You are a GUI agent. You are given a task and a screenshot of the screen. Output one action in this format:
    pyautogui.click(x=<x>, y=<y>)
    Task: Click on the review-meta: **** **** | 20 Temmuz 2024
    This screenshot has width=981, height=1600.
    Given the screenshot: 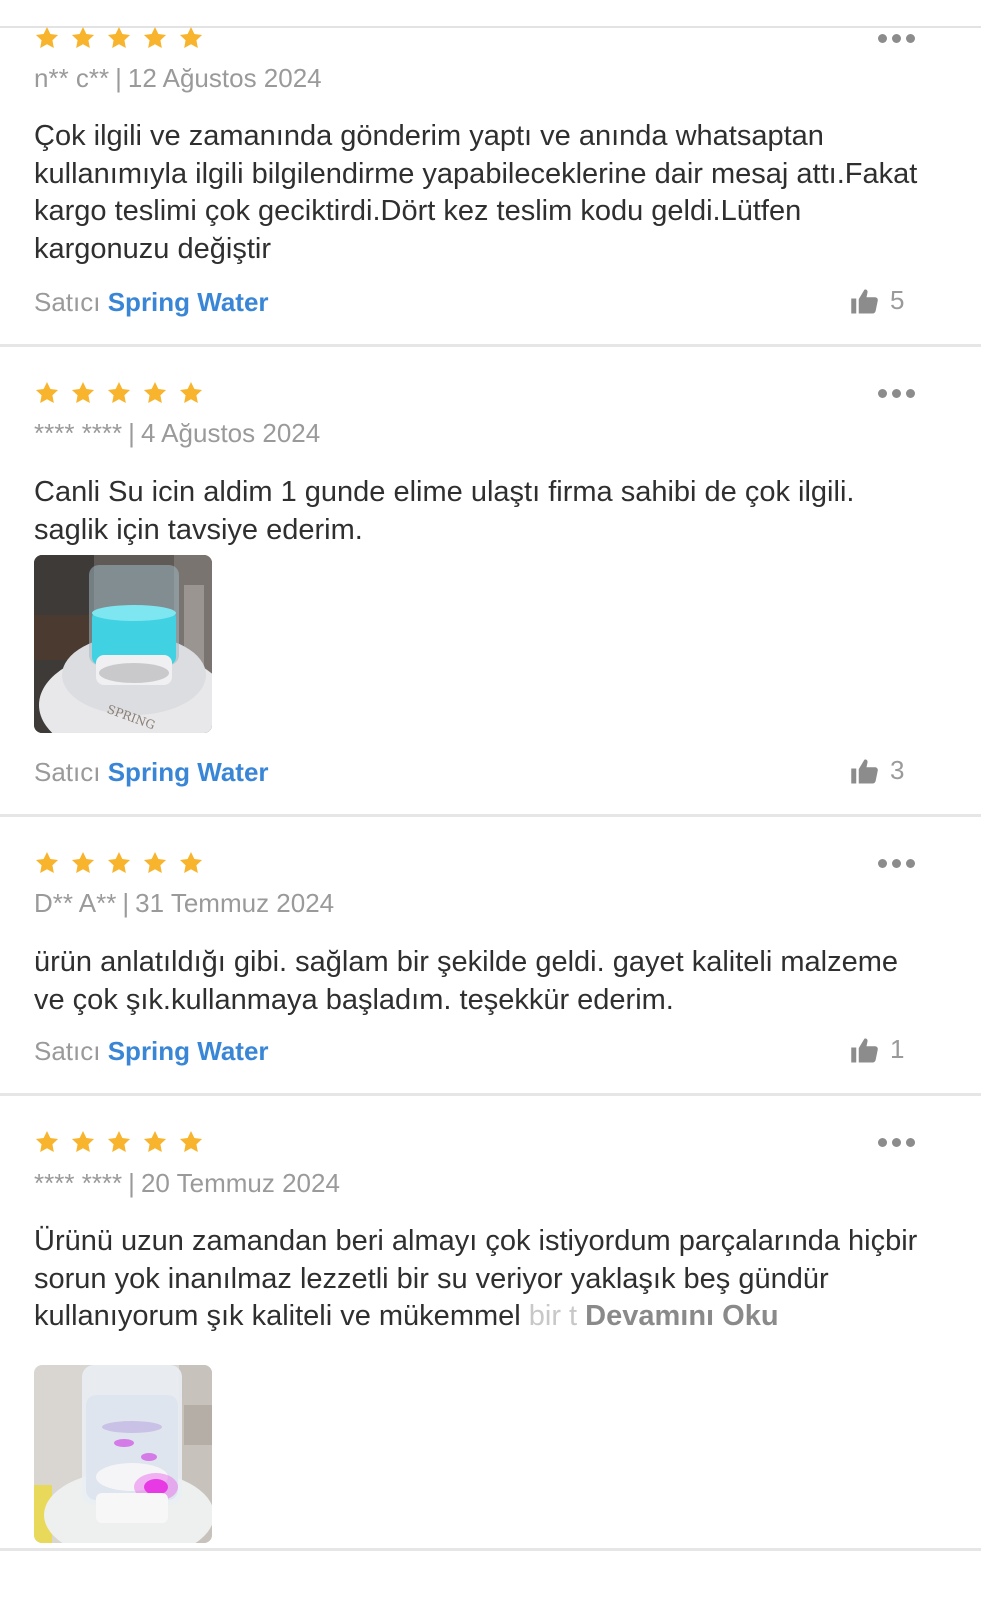 What is the action you would take?
    pyautogui.click(x=187, y=1183)
    